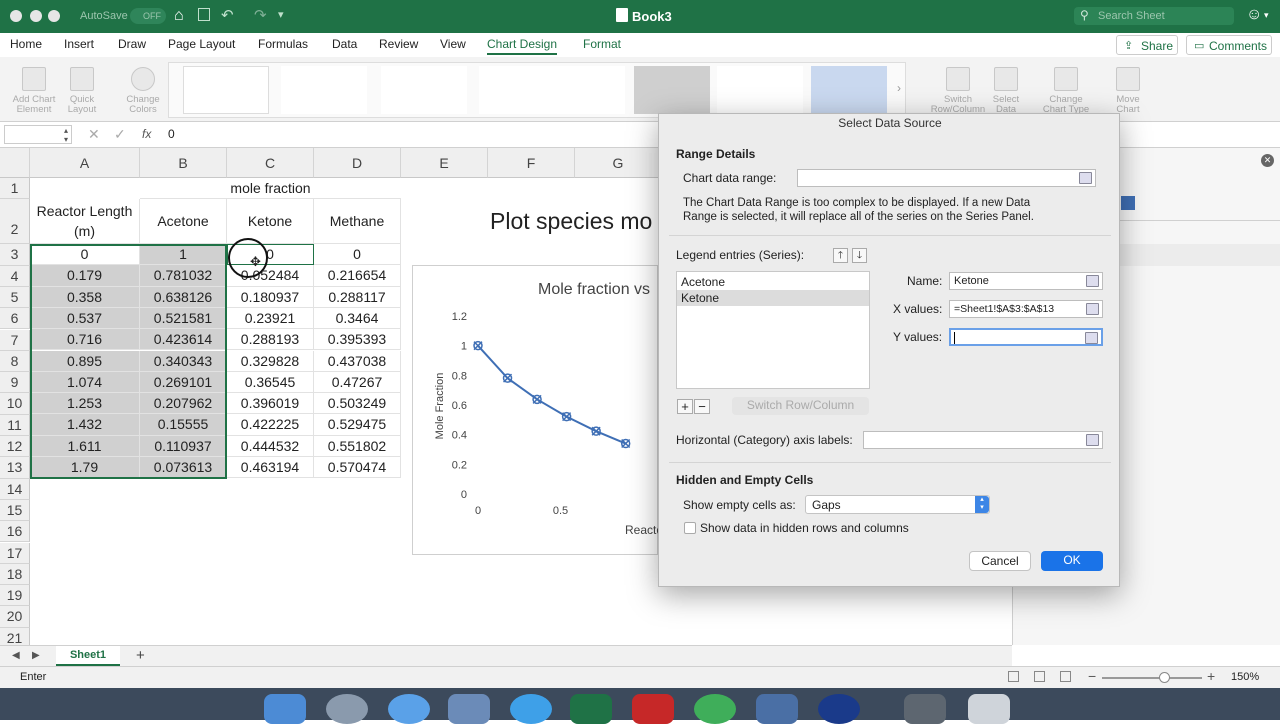 This screenshot has width=1280, height=724. What do you see at coordinates (15, 532) in the screenshot?
I see `row-header-16: 16` at bounding box center [15, 532].